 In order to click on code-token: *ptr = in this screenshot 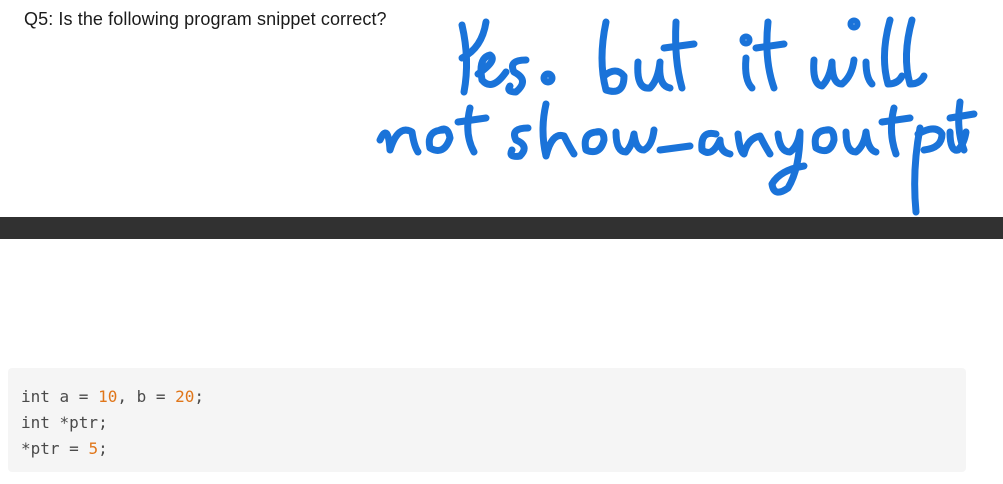, I will do `click(55, 448)`.